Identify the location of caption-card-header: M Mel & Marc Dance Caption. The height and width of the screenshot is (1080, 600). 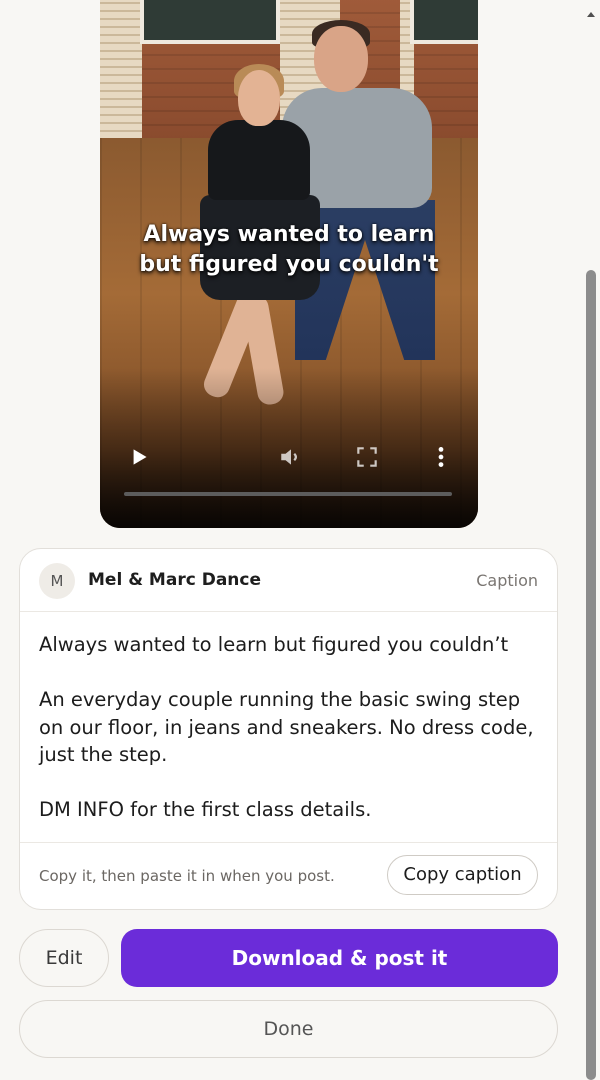
(288, 580).